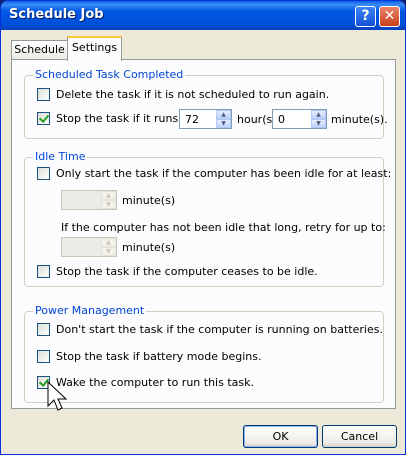 The height and width of the screenshot is (455, 406). What do you see at coordinates (89, 200) in the screenshot?
I see `idle-minutes-stepper: ▲ ▼` at bounding box center [89, 200].